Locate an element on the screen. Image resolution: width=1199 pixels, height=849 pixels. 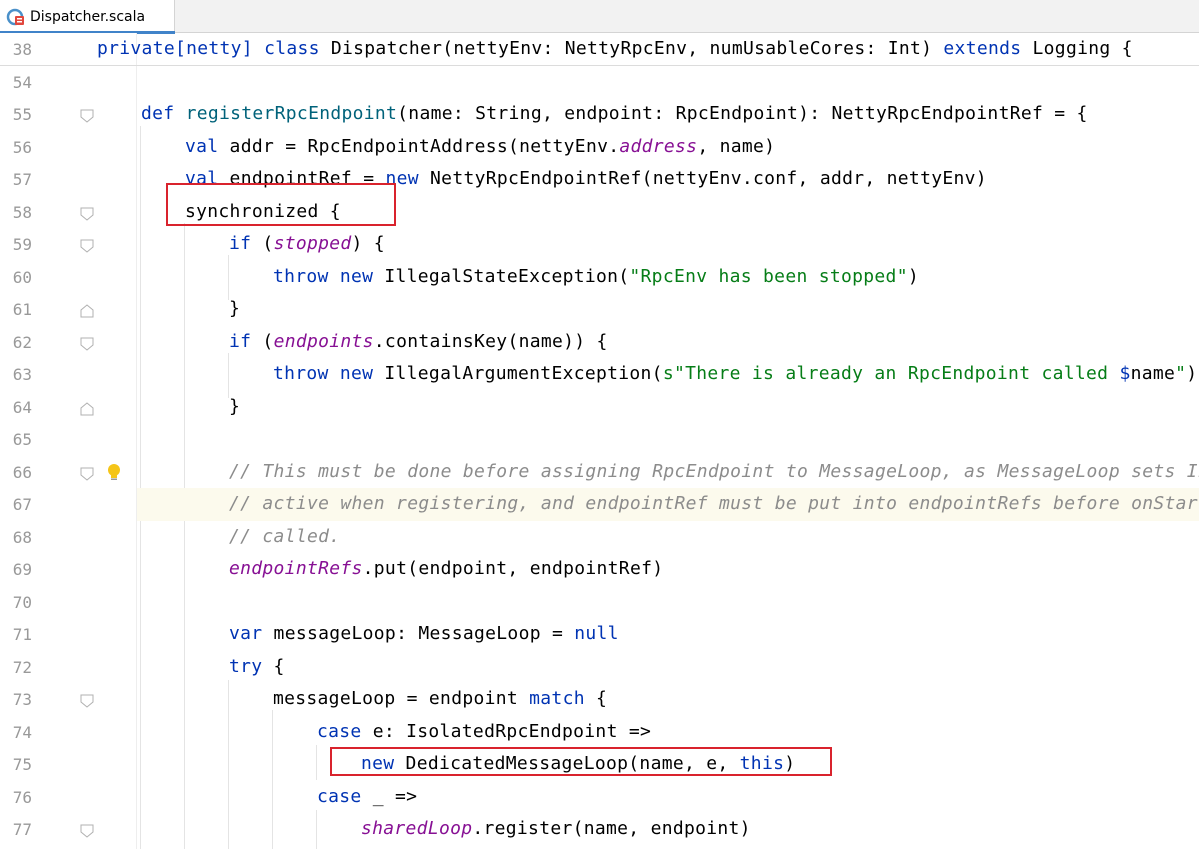
highlight-box-synchronized is located at coordinates (281, 204).